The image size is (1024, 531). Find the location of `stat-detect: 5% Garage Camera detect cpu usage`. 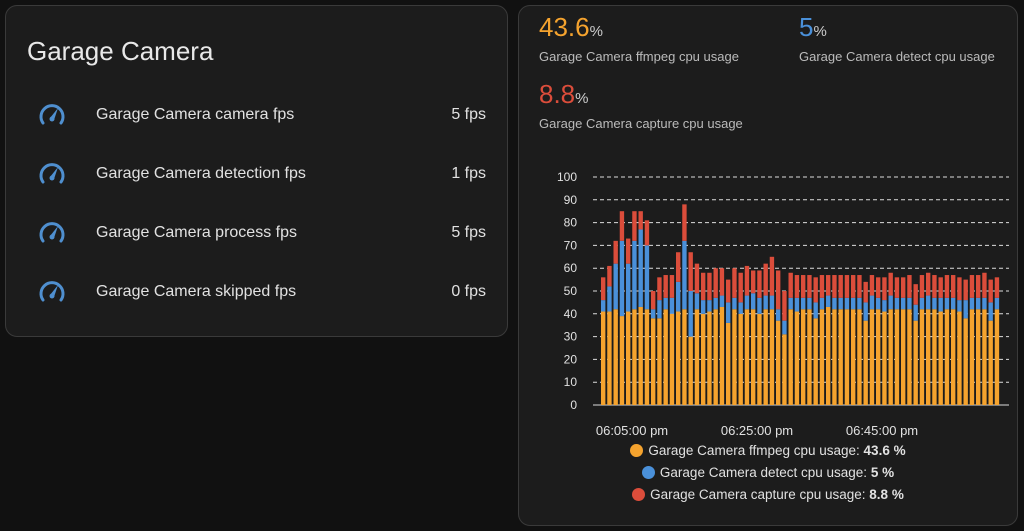

stat-detect: 5% Garage Camera detect cpu usage is located at coordinates (897, 38).